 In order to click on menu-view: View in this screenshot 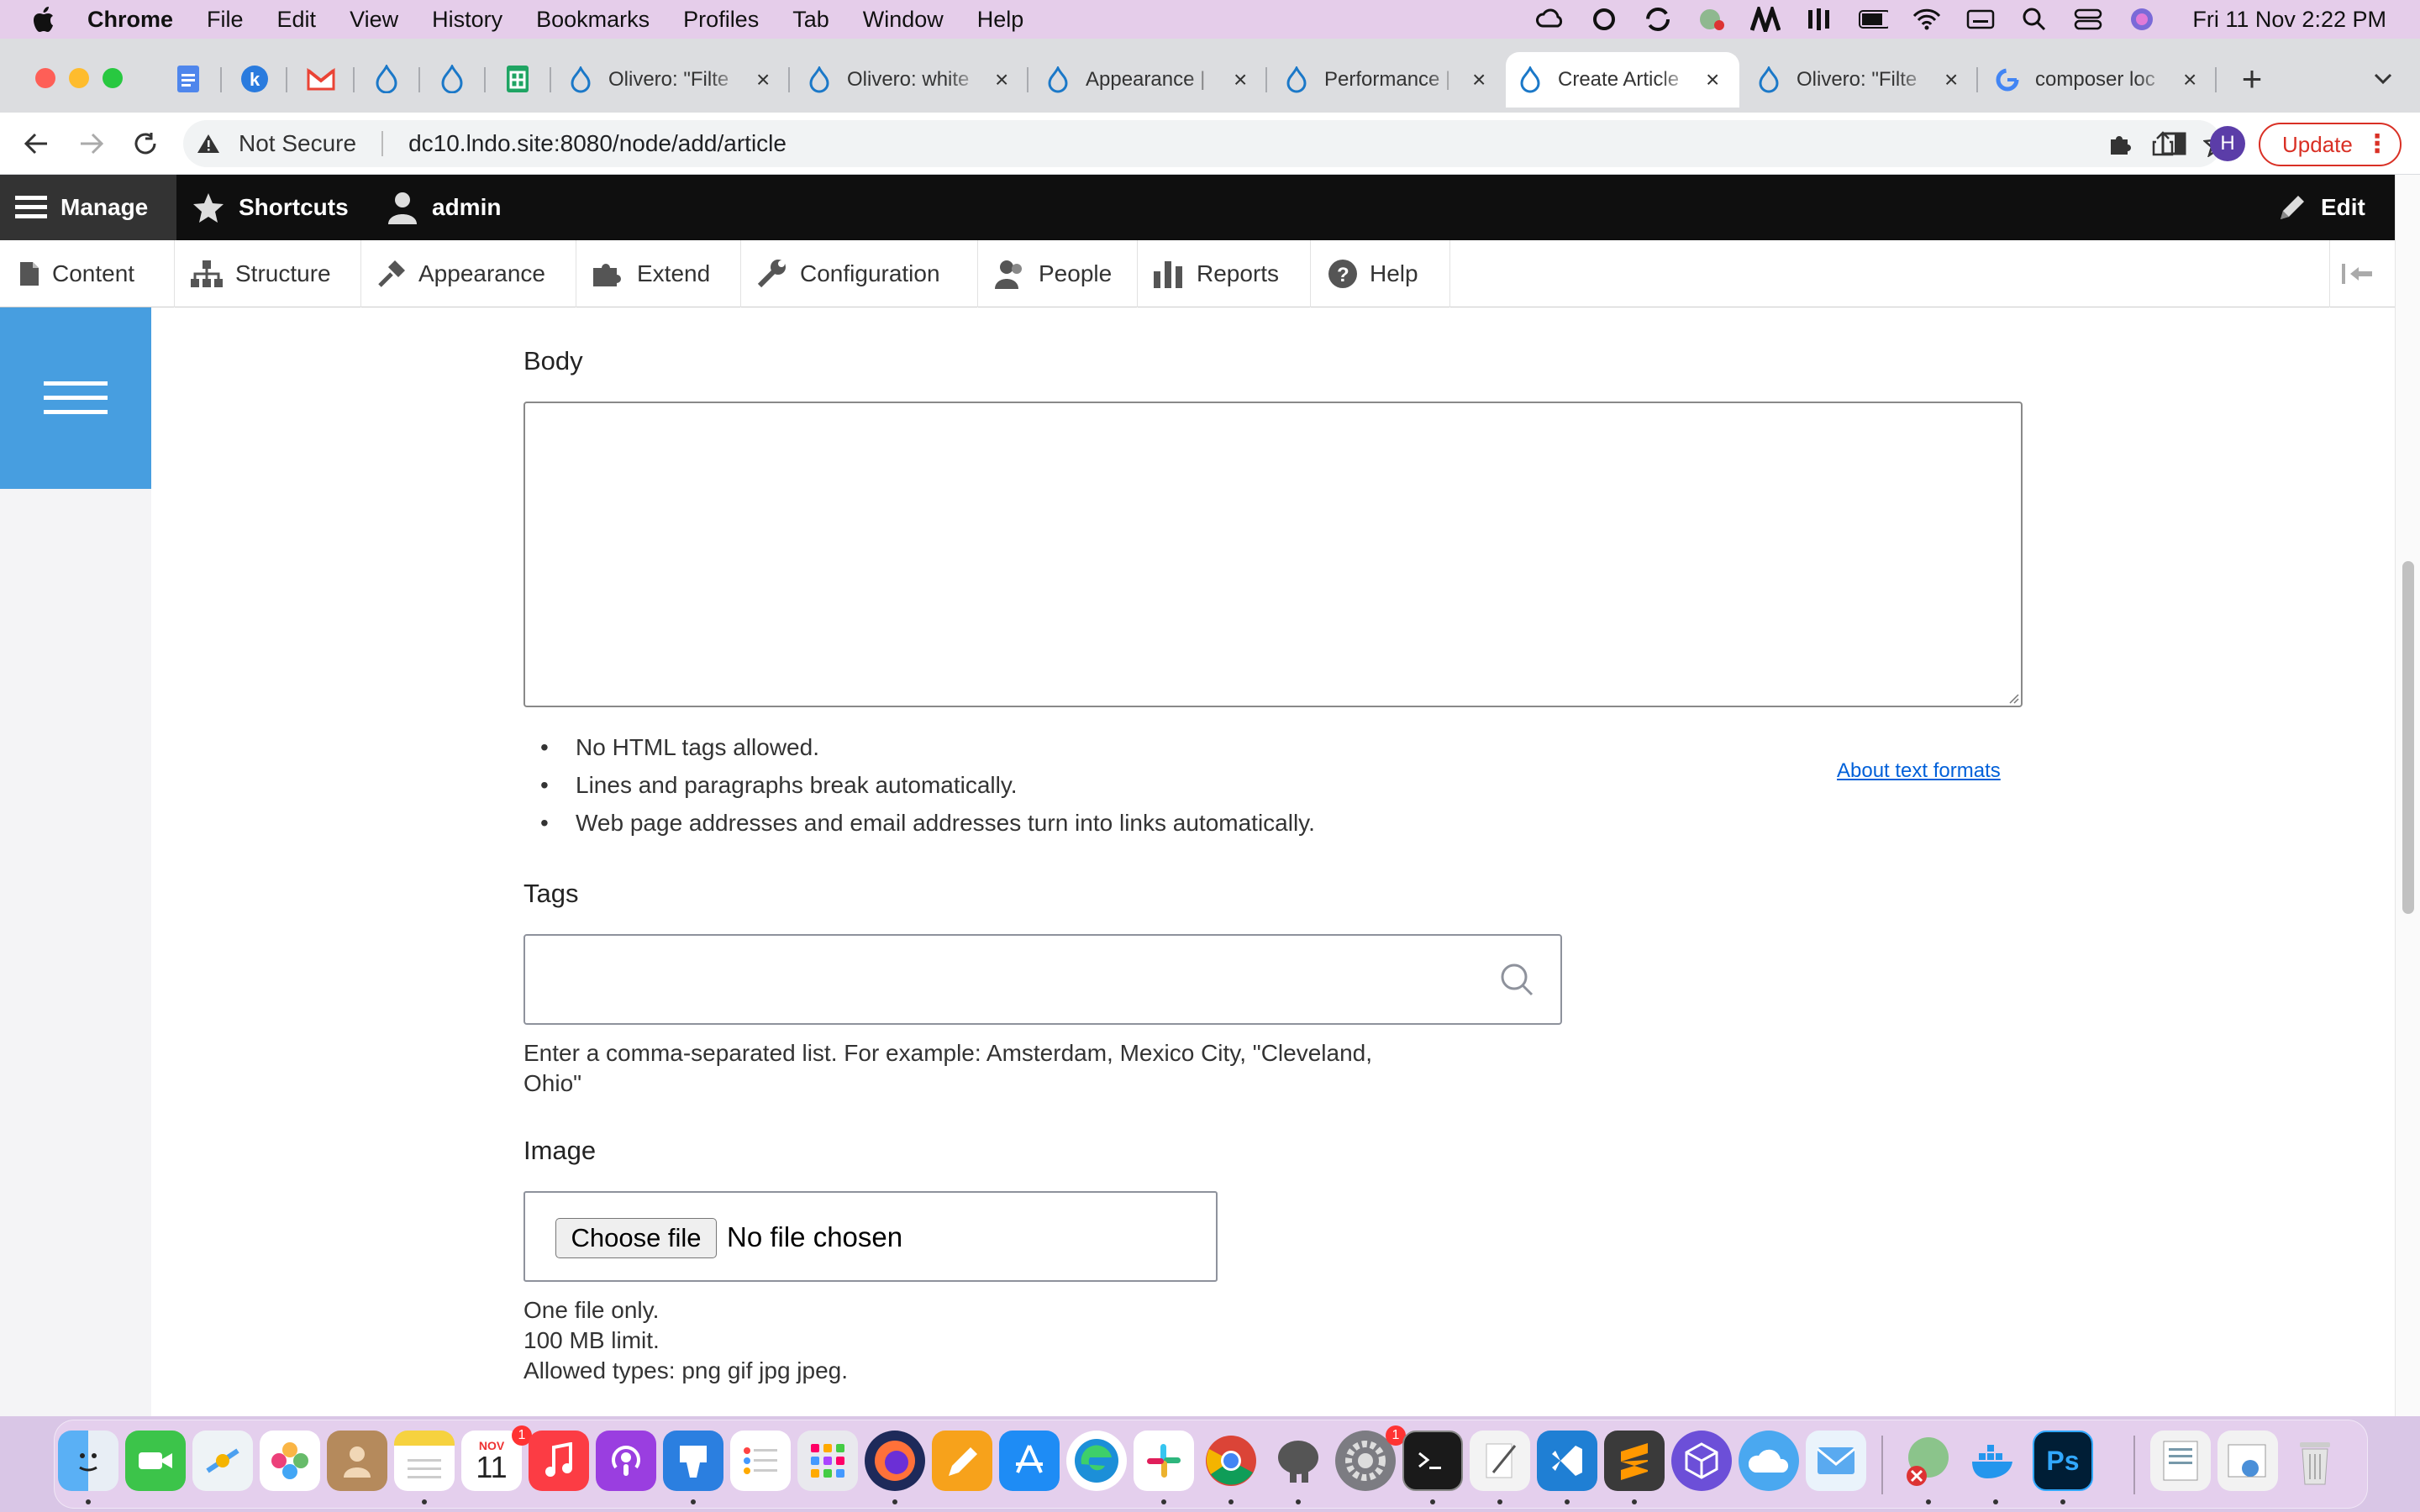, I will do `click(374, 20)`.